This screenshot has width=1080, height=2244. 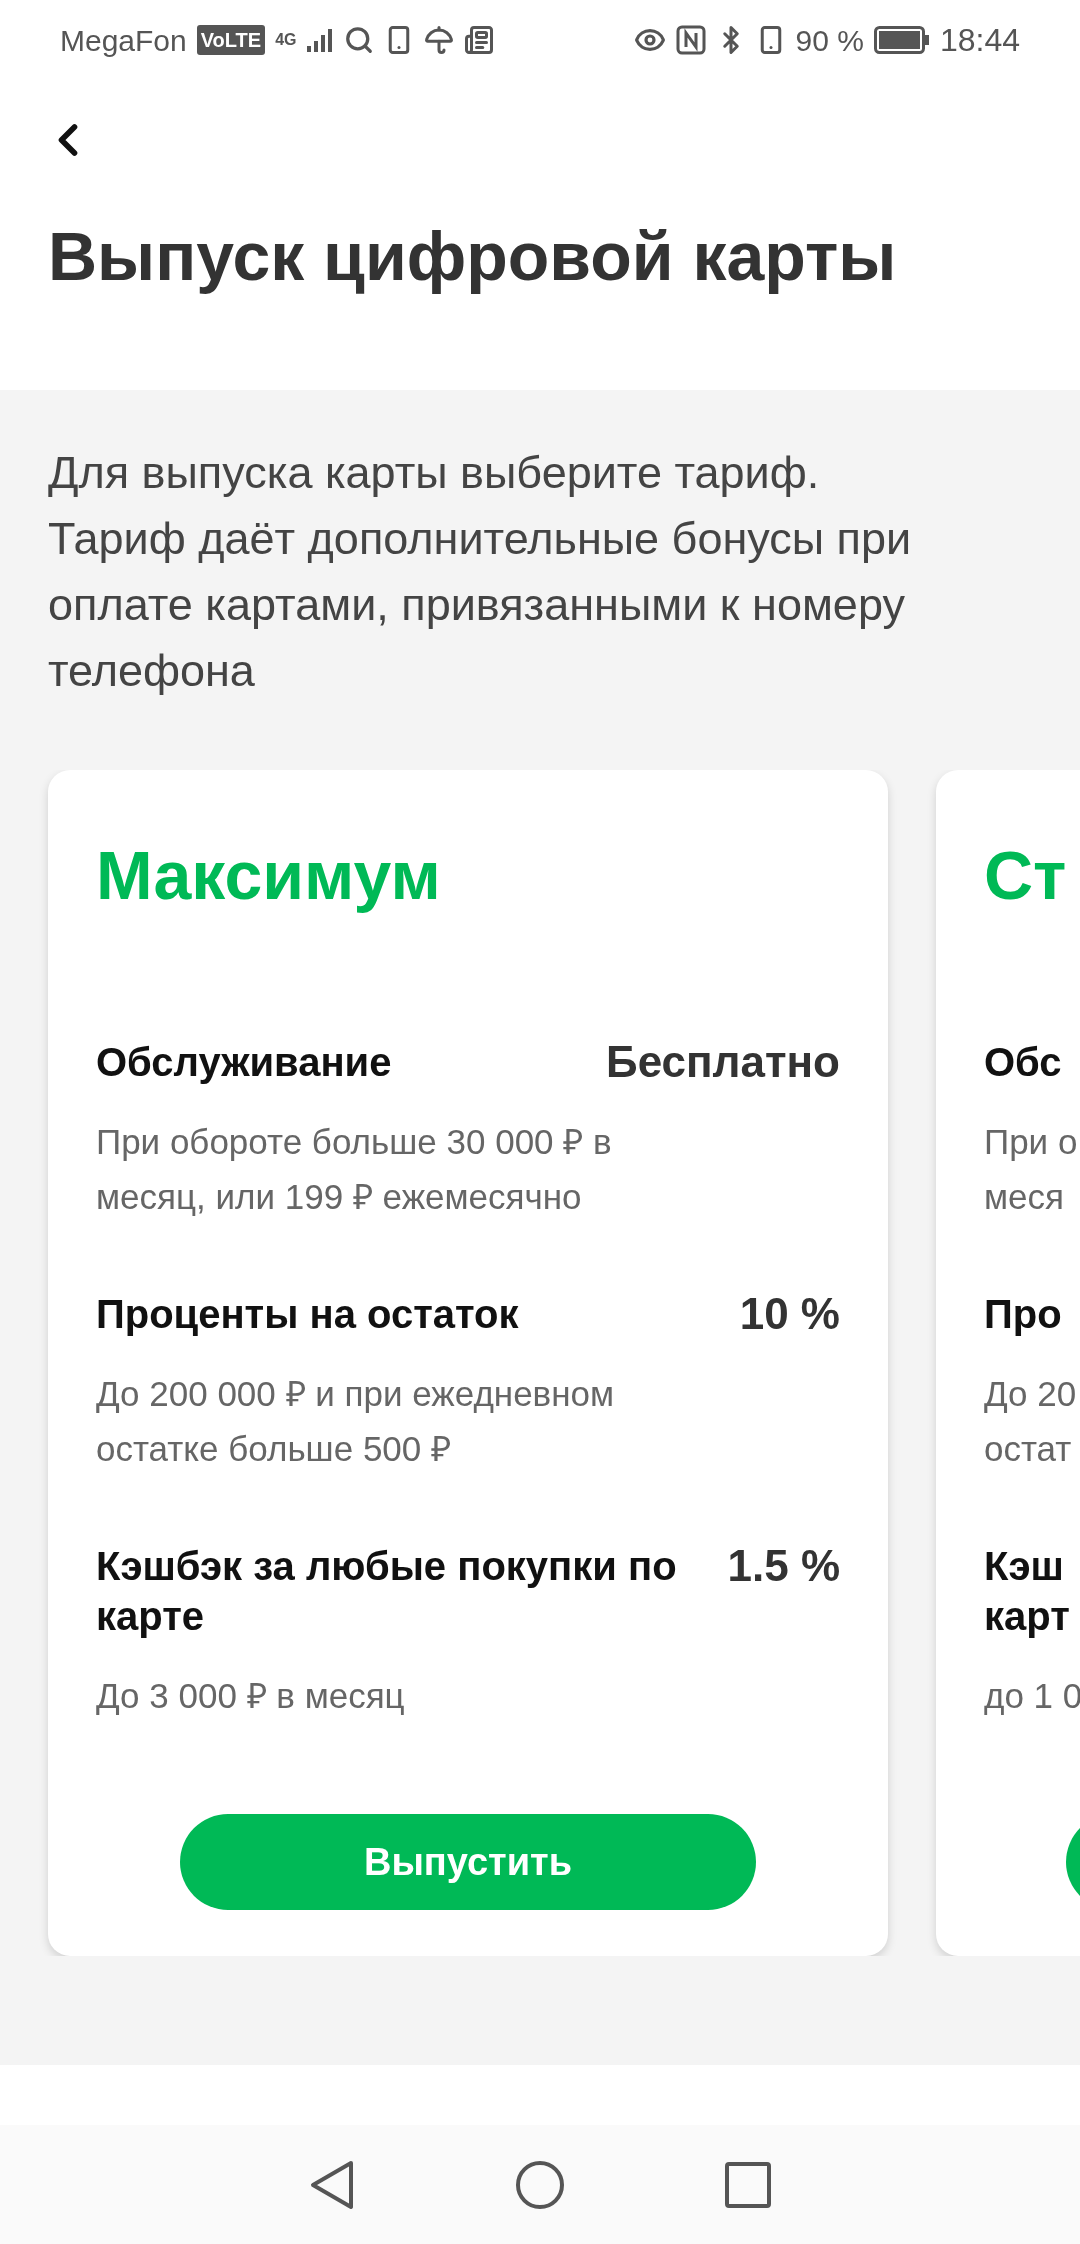 I want to click on row-note: До 200 000 ₽ и при ежедневном остатке больше 500 ₽, so click(x=356, y=1421).